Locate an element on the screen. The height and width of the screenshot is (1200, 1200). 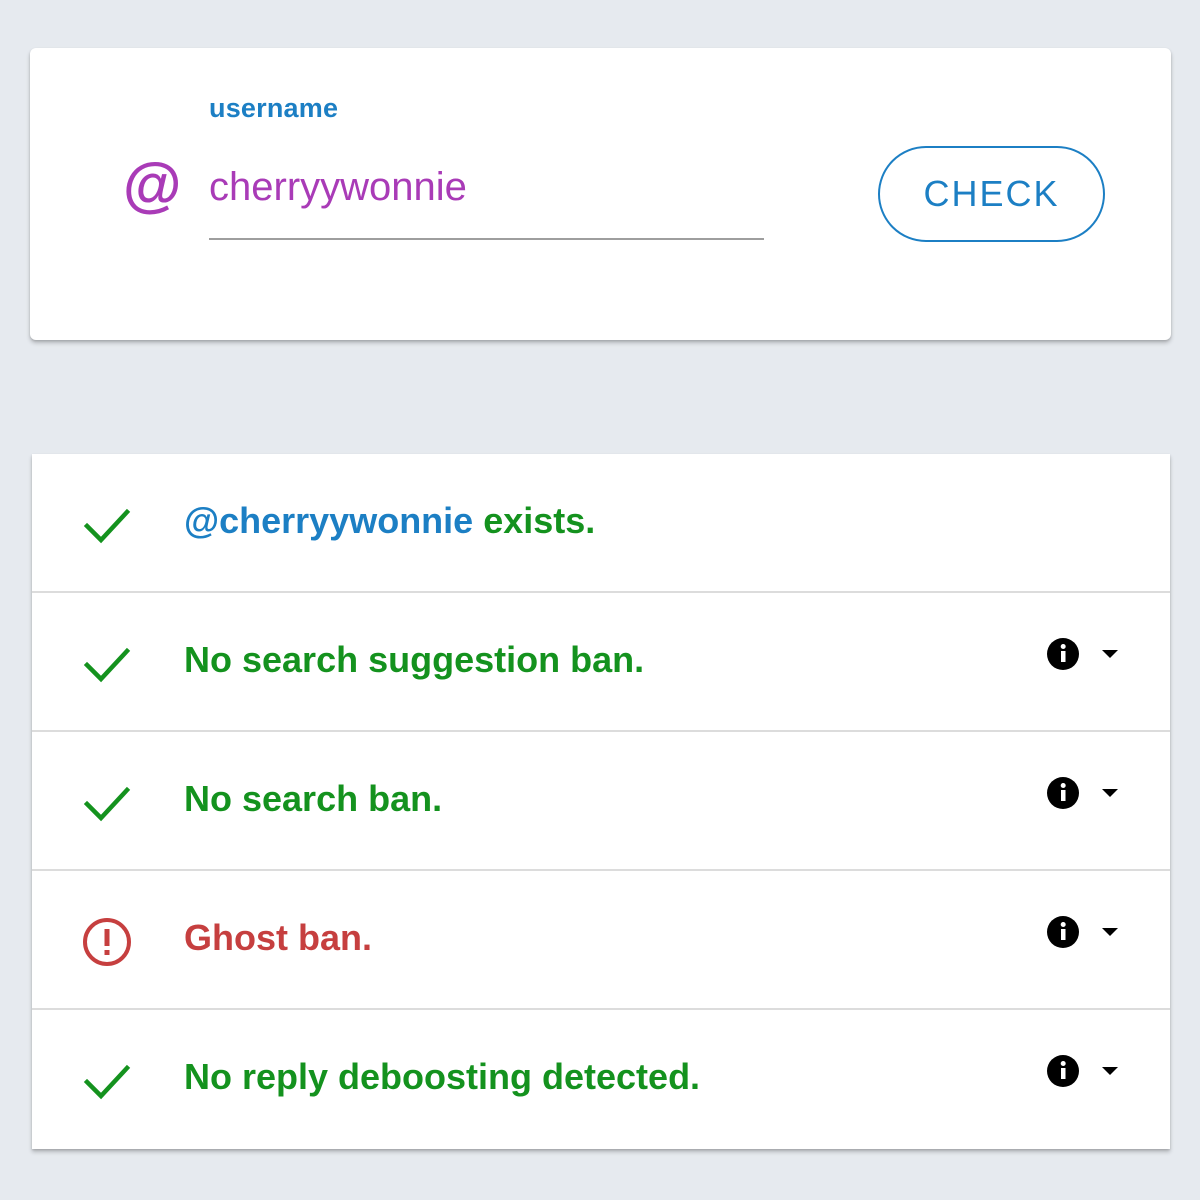
result-text: @cherryywonnie exists. is located at coordinates (389, 521).